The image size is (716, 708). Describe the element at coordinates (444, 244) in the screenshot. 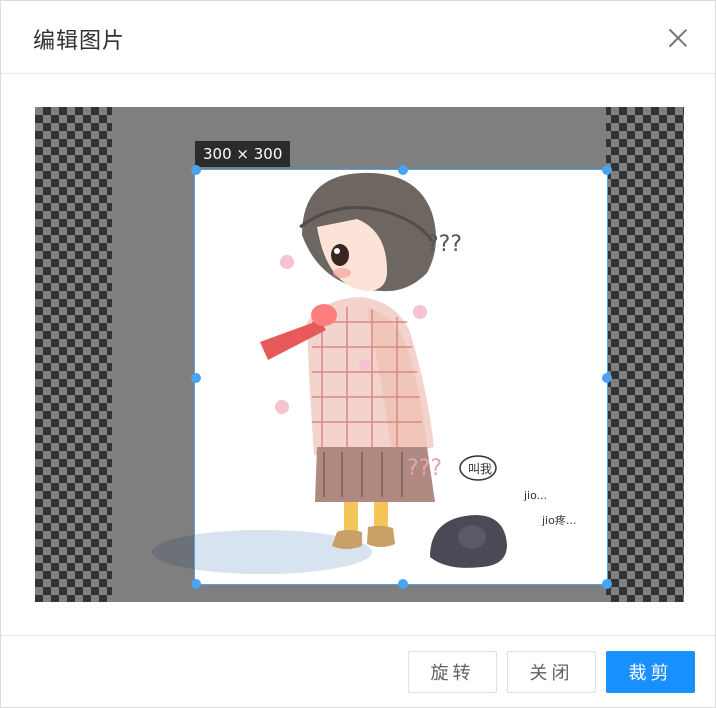

I see `crop-text-qs-top: ???` at that location.